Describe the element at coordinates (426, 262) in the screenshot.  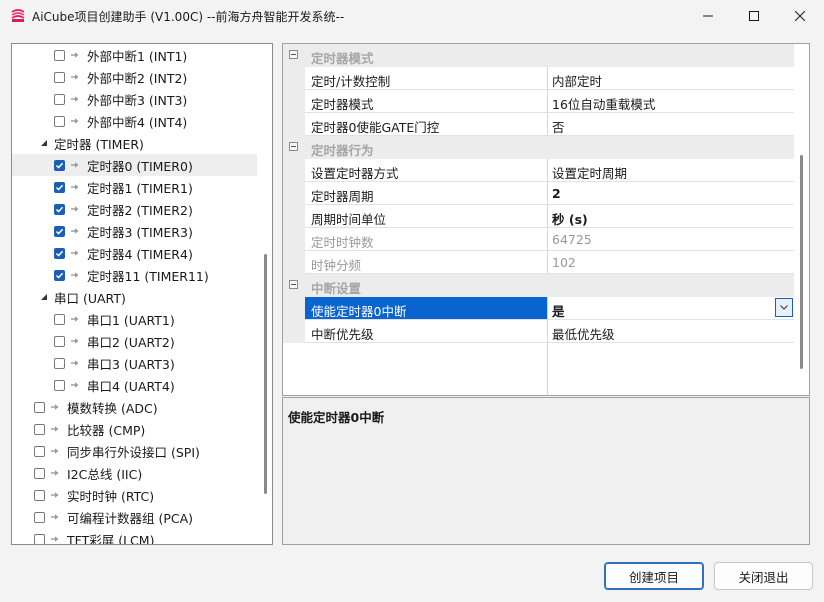
I see `property-name-cell: 时钟分频` at that location.